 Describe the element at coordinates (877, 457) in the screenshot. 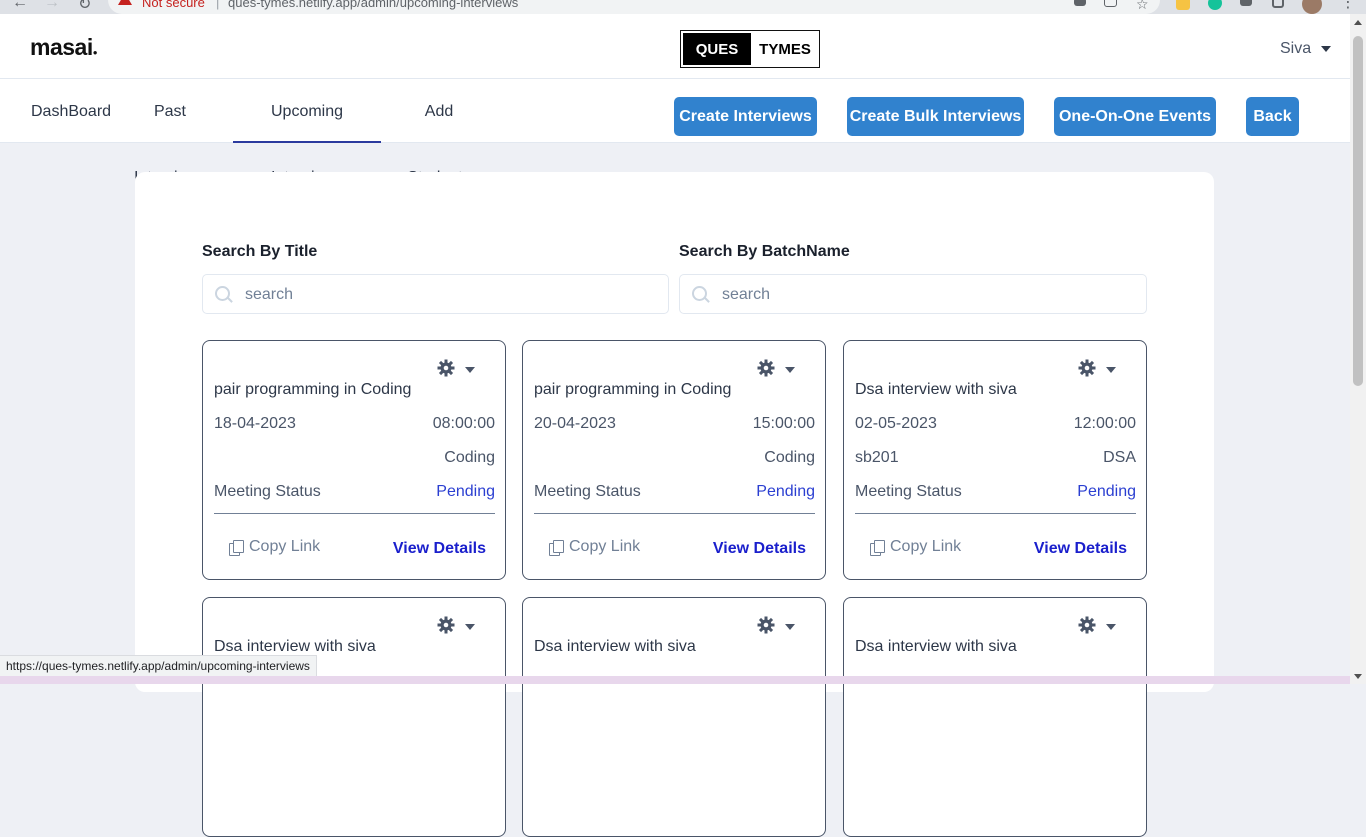

I see `card-batch: sb201` at that location.